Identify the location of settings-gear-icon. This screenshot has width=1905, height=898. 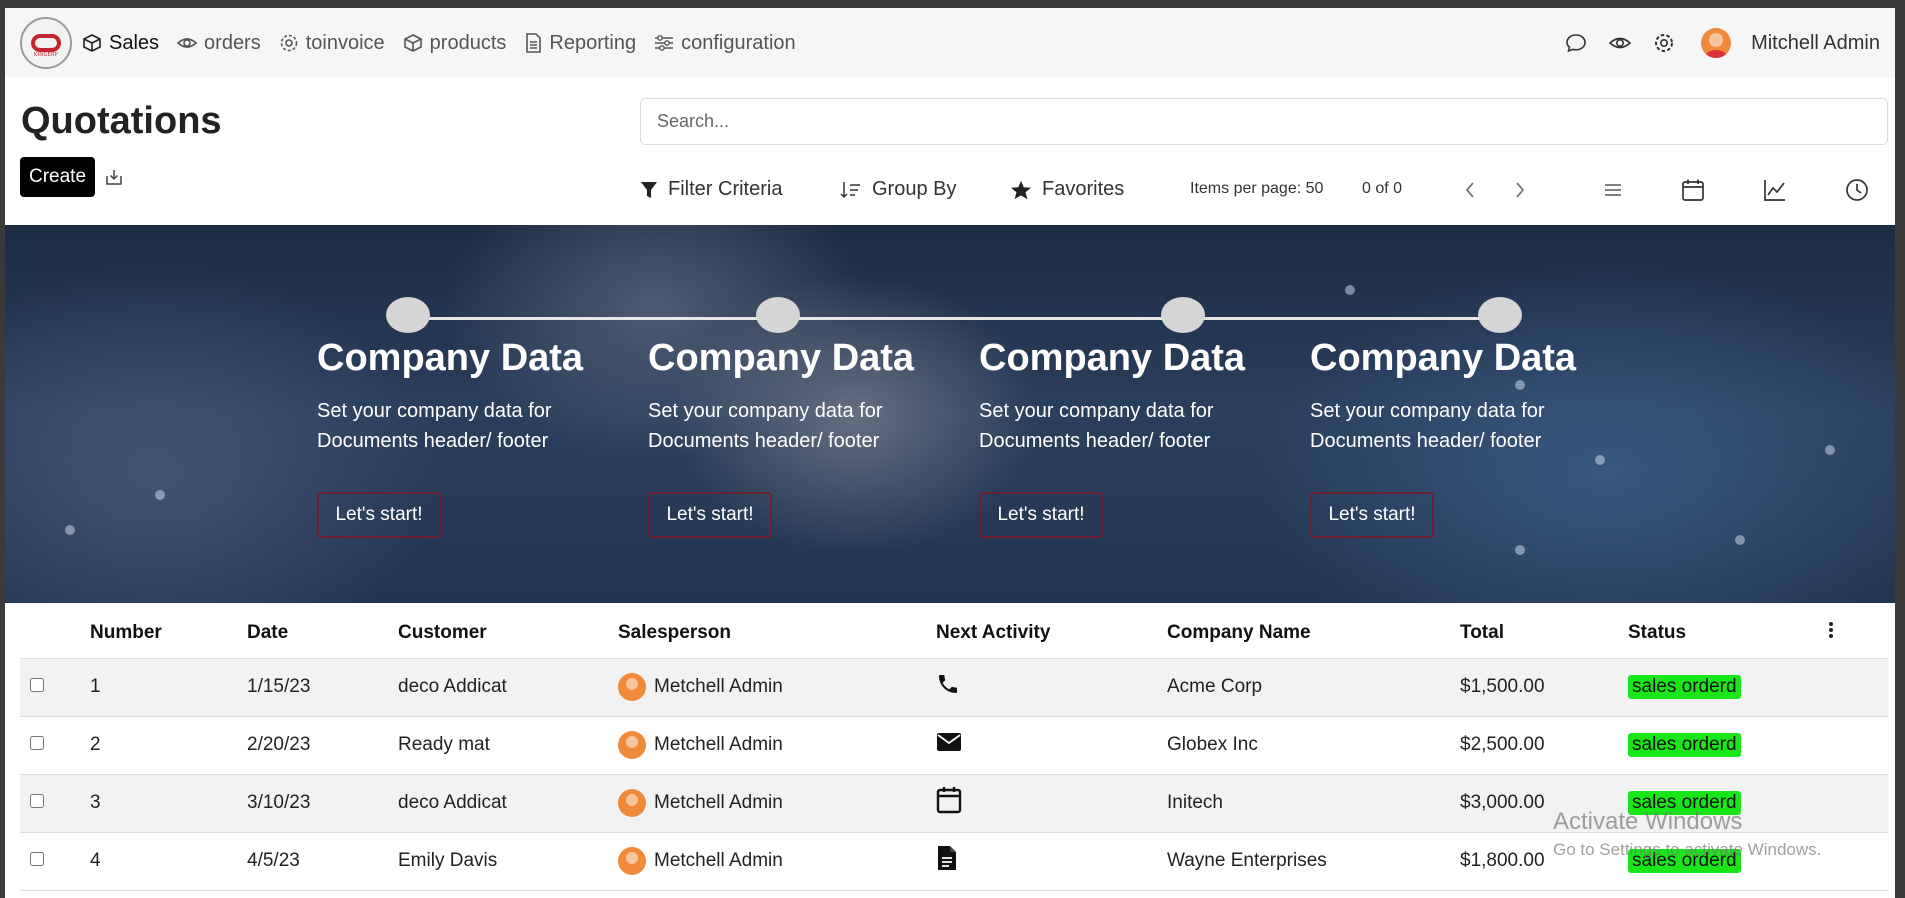
(1664, 43).